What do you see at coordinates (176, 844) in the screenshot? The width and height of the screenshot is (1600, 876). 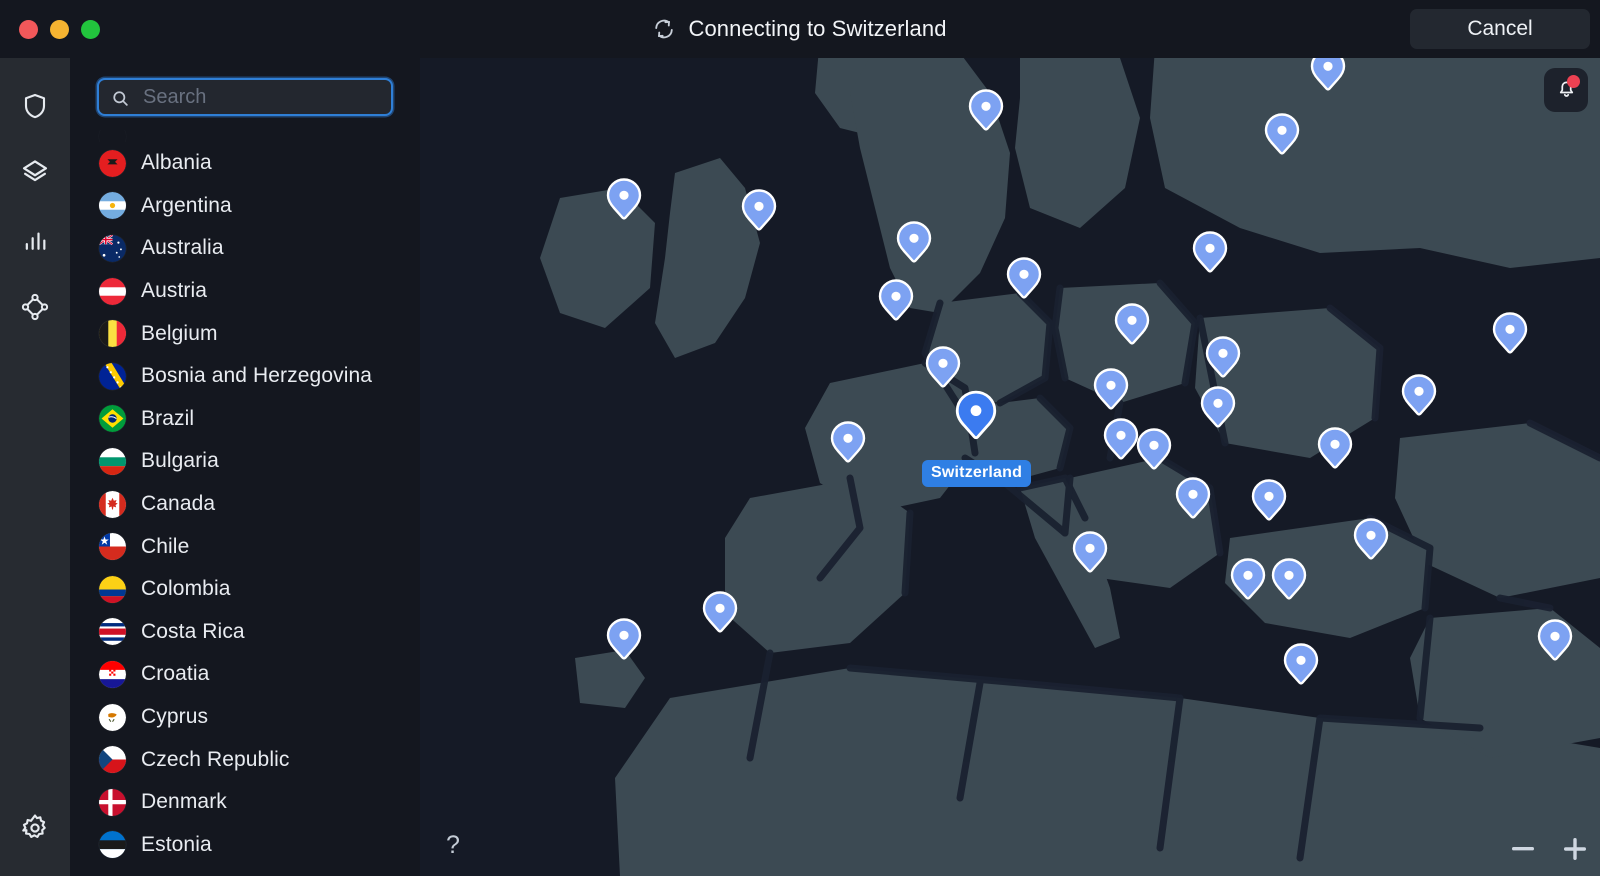 I see `list-item-label: Estonia` at bounding box center [176, 844].